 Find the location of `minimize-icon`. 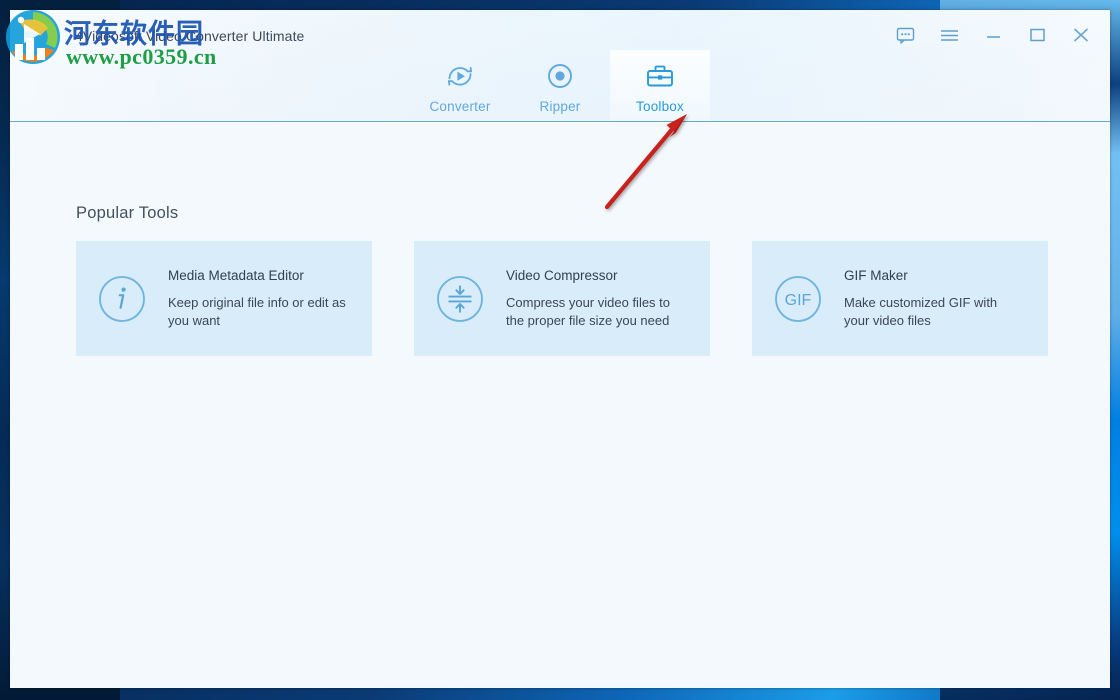

minimize-icon is located at coordinates (993, 35).